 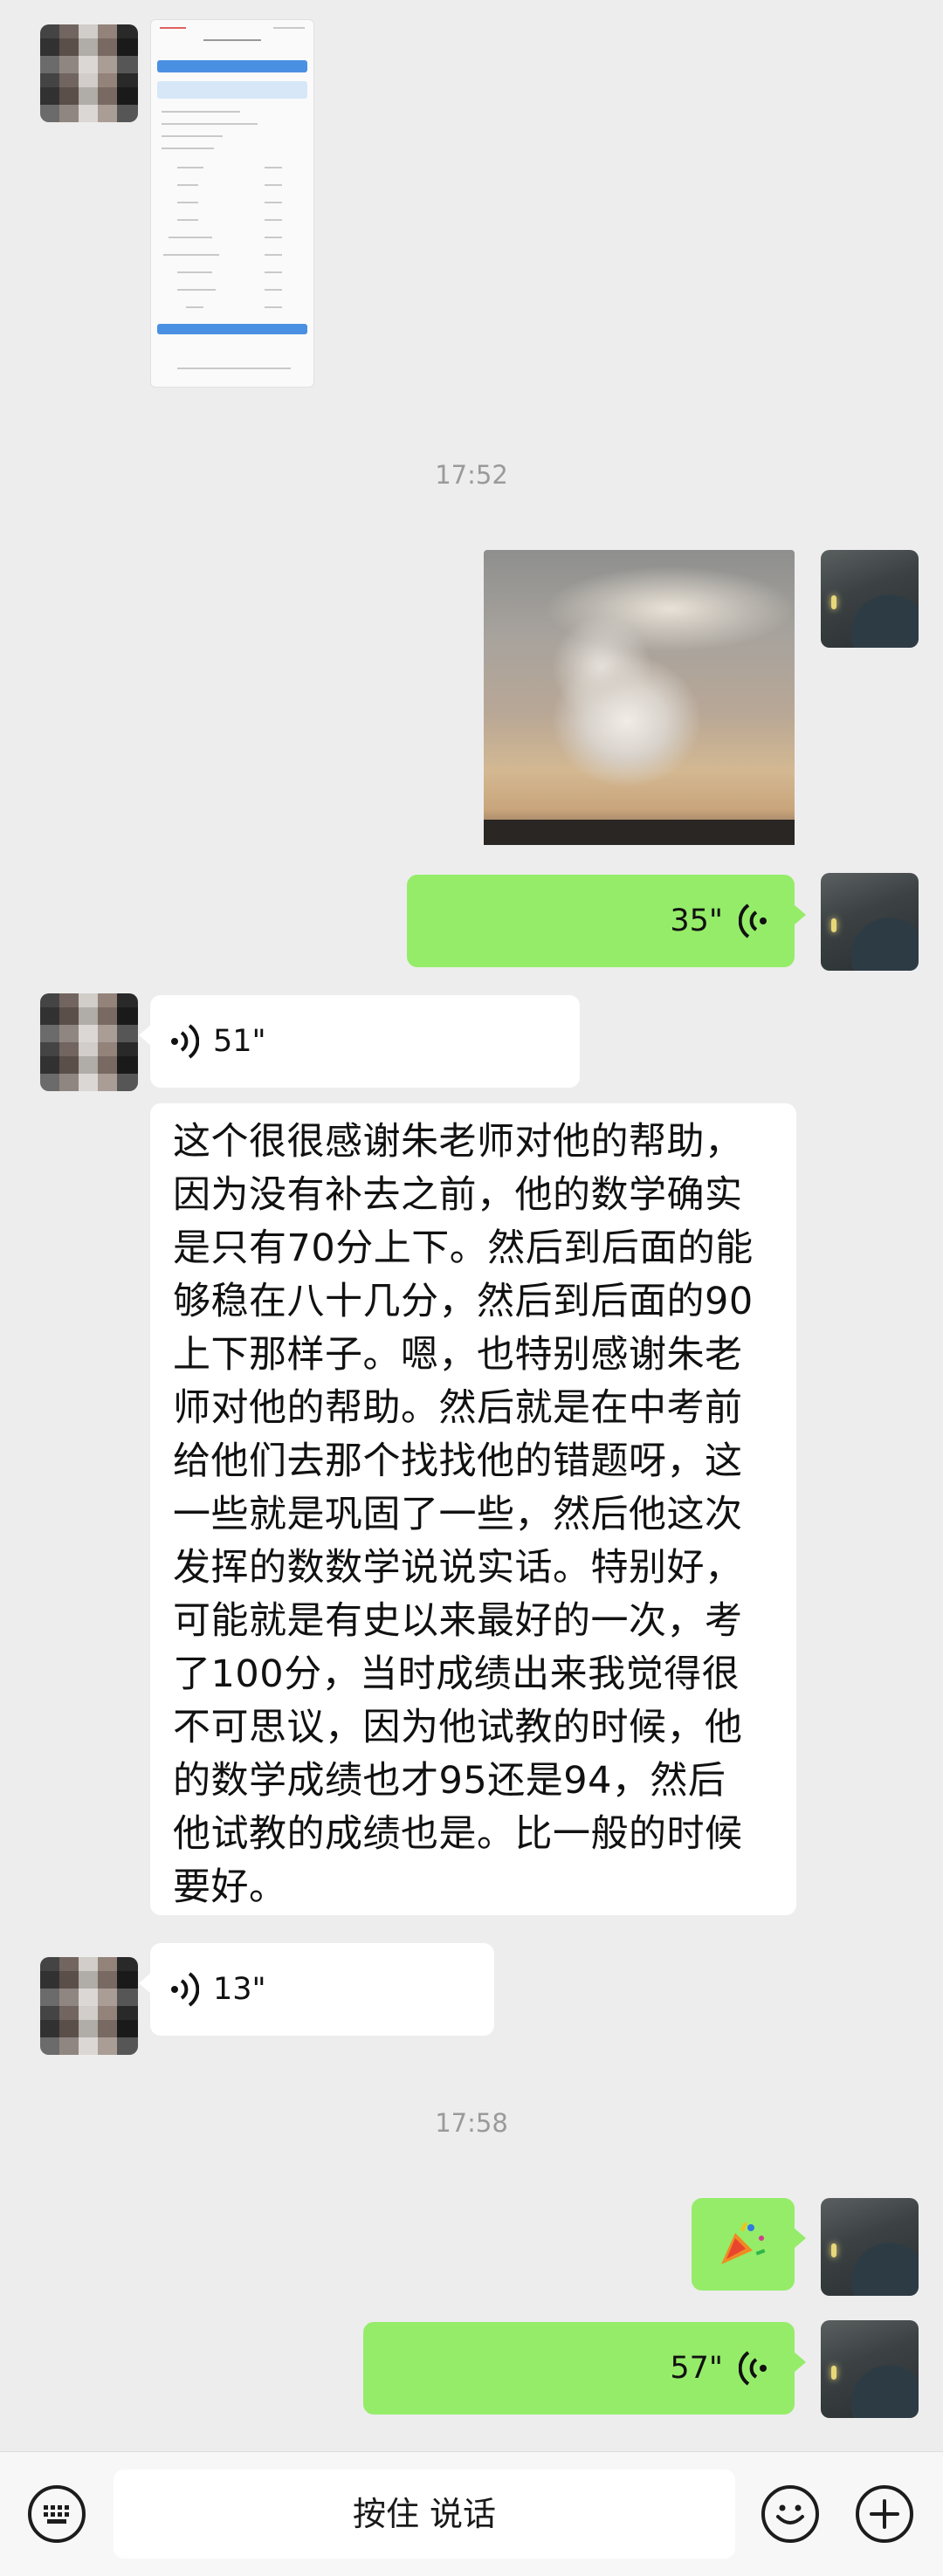 What do you see at coordinates (584, 2368) in the screenshot?
I see `voice-message-sent: 57"` at bounding box center [584, 2368].